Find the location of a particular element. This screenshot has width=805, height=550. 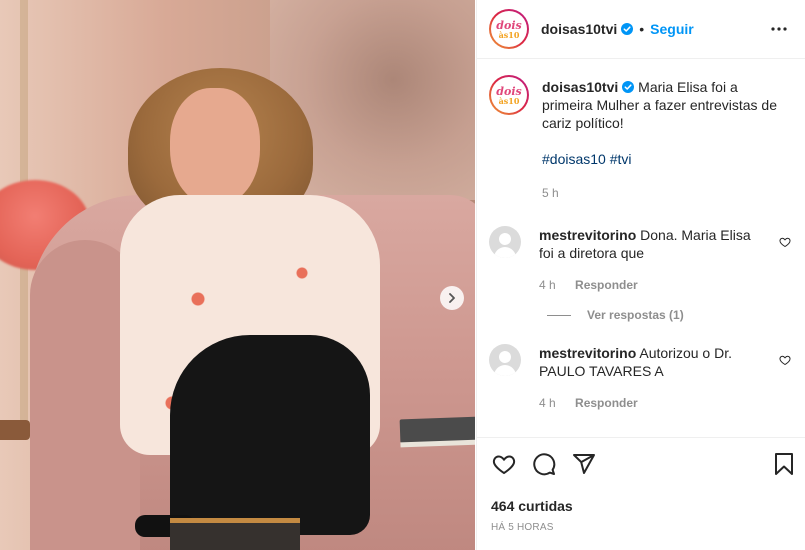

share-button is located at coordinates (584, 464).